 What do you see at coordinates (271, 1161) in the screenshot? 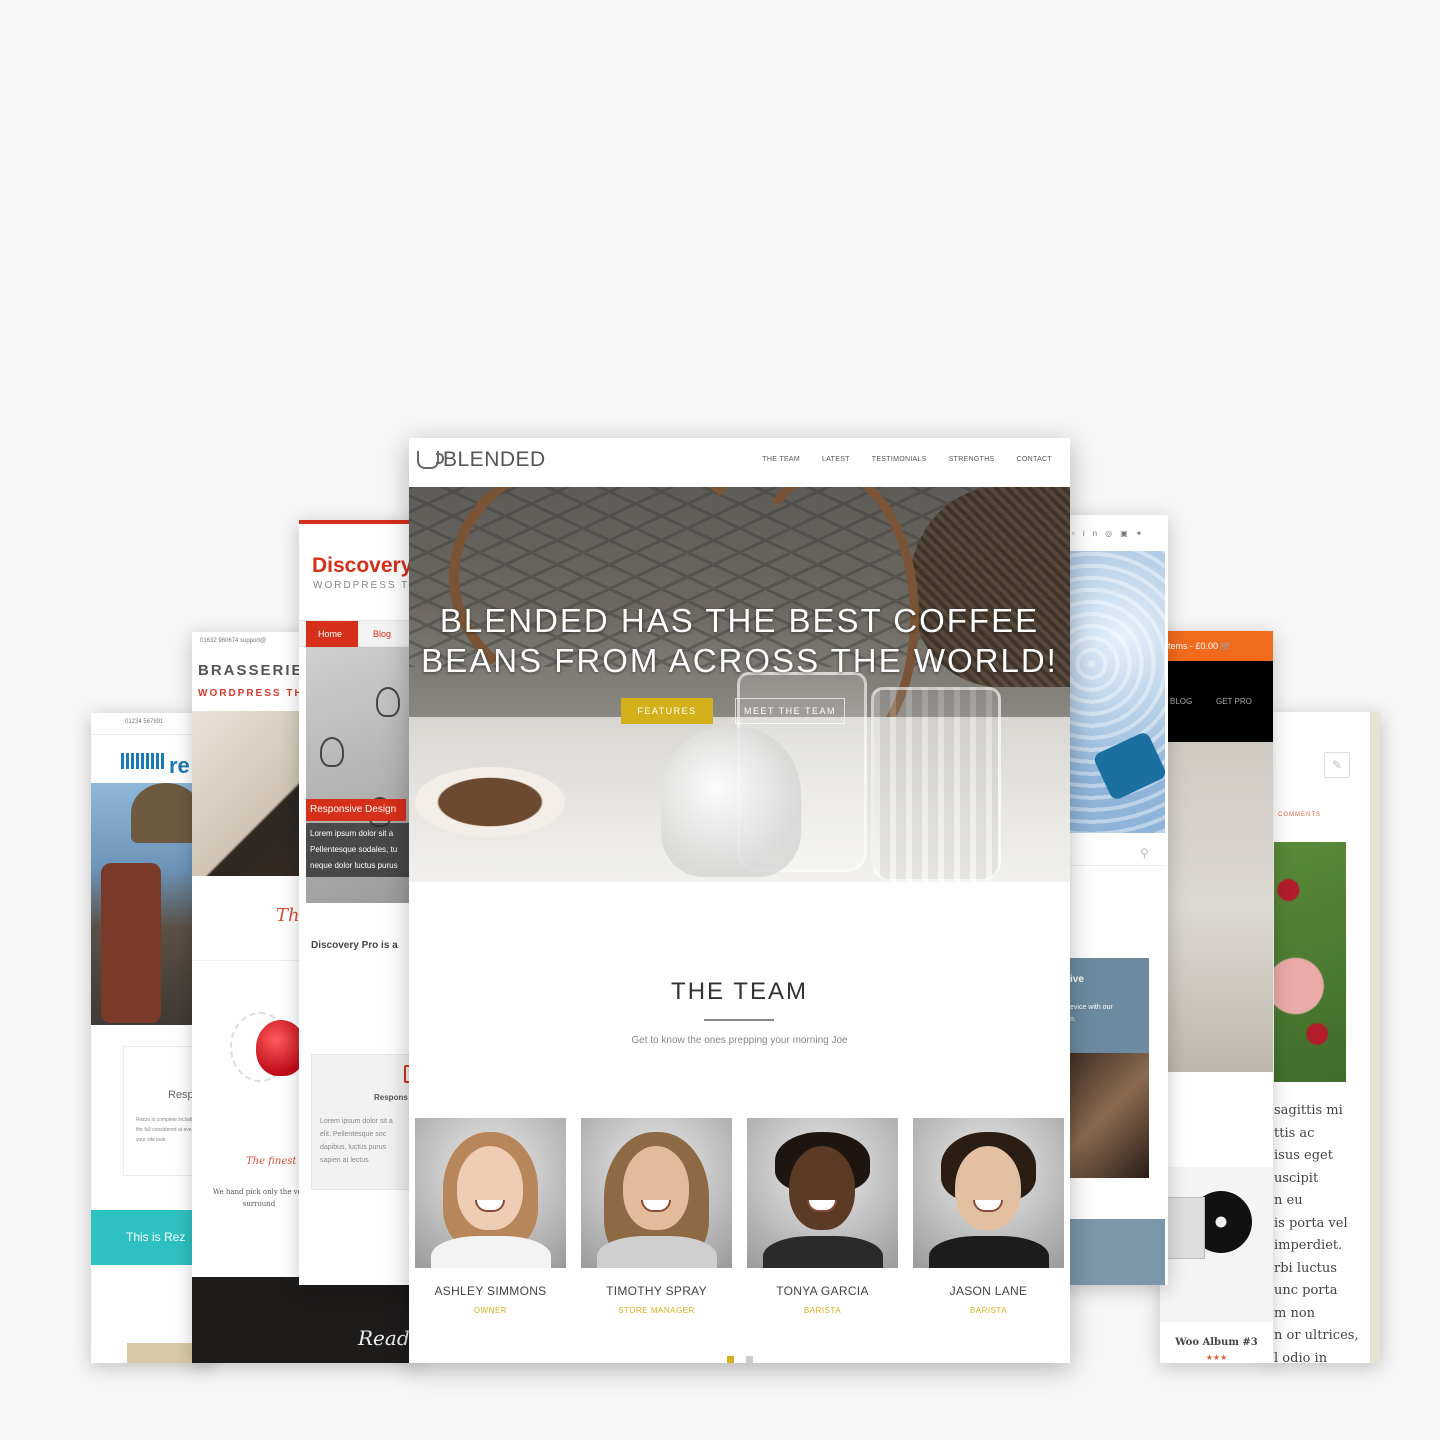
I see `brasserie-script-sub: The finest` at bounding box center [271, 1161].